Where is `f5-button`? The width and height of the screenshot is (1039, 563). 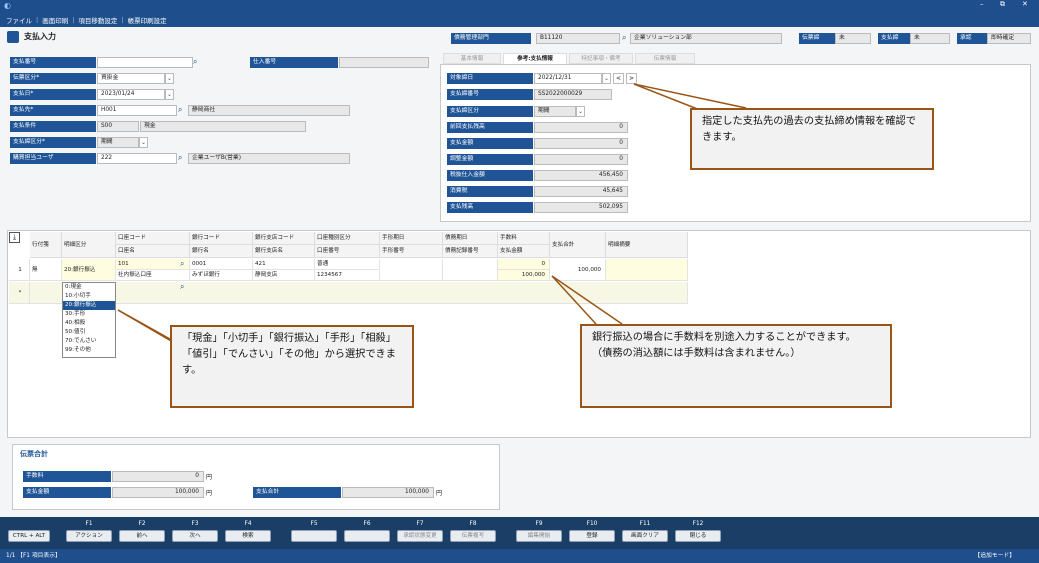 f5-button is located at coordinates (314, 536).